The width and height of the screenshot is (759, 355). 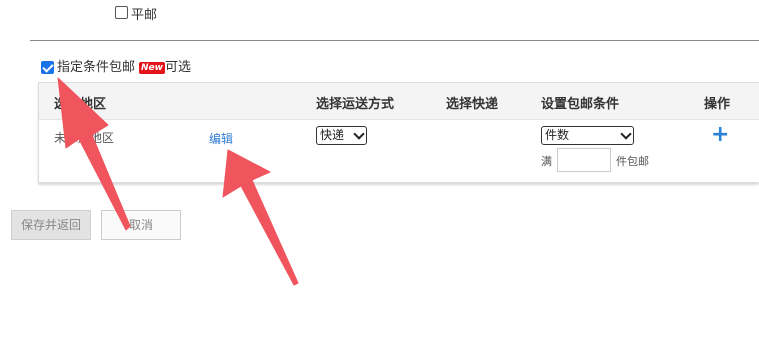 I want to click on free-shipping-text: 指定条件包邮, so click(x=96, y=67).